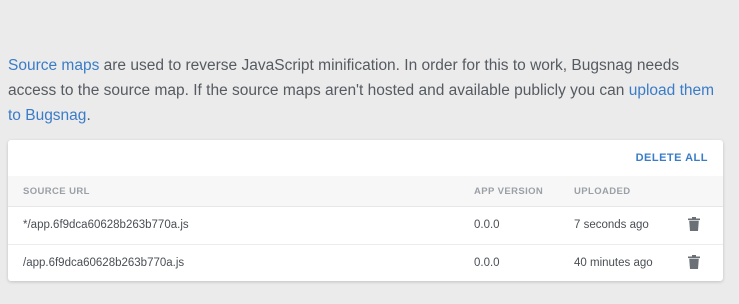 The width and height of the screenshot is (739, 304). Describe the element at coordinates (602, 191) in the screenshot. I see `column-header-uploaded: UPLOADED` at that location.